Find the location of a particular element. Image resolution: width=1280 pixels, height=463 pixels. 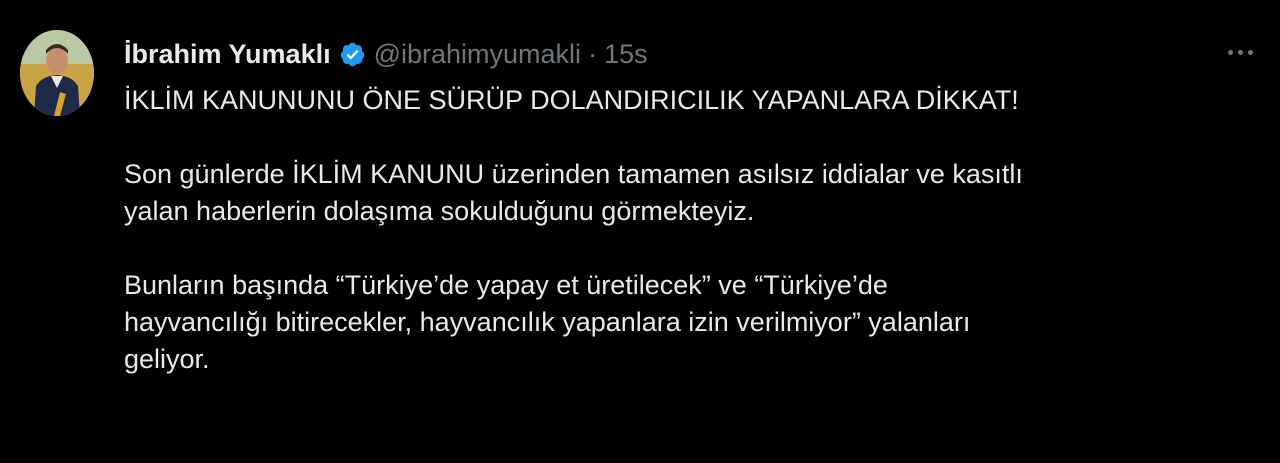

tweet-header: İbrahim Yumaklı @ibrahimyumakli · 15s is located at coordinates (386, 54).